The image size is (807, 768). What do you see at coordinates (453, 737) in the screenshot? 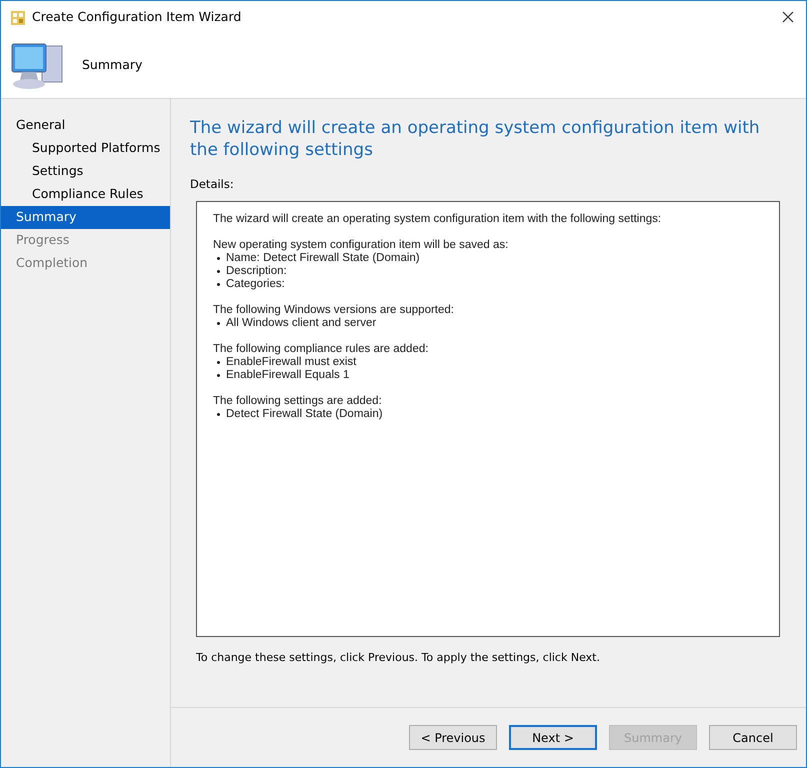
I see `wizard-button: < Previous` at bounding box center [453, 737].